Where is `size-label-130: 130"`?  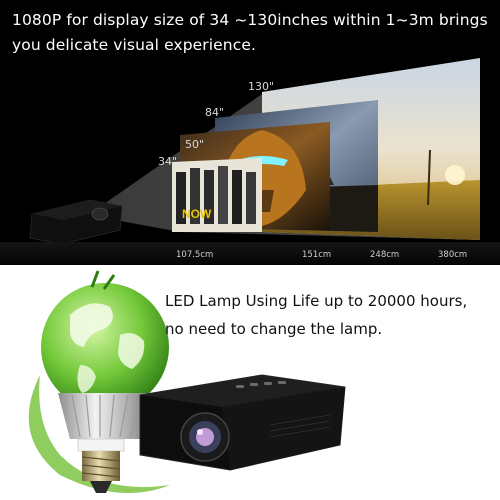 size-label-130: 130" is located at coordinates (261, 86).